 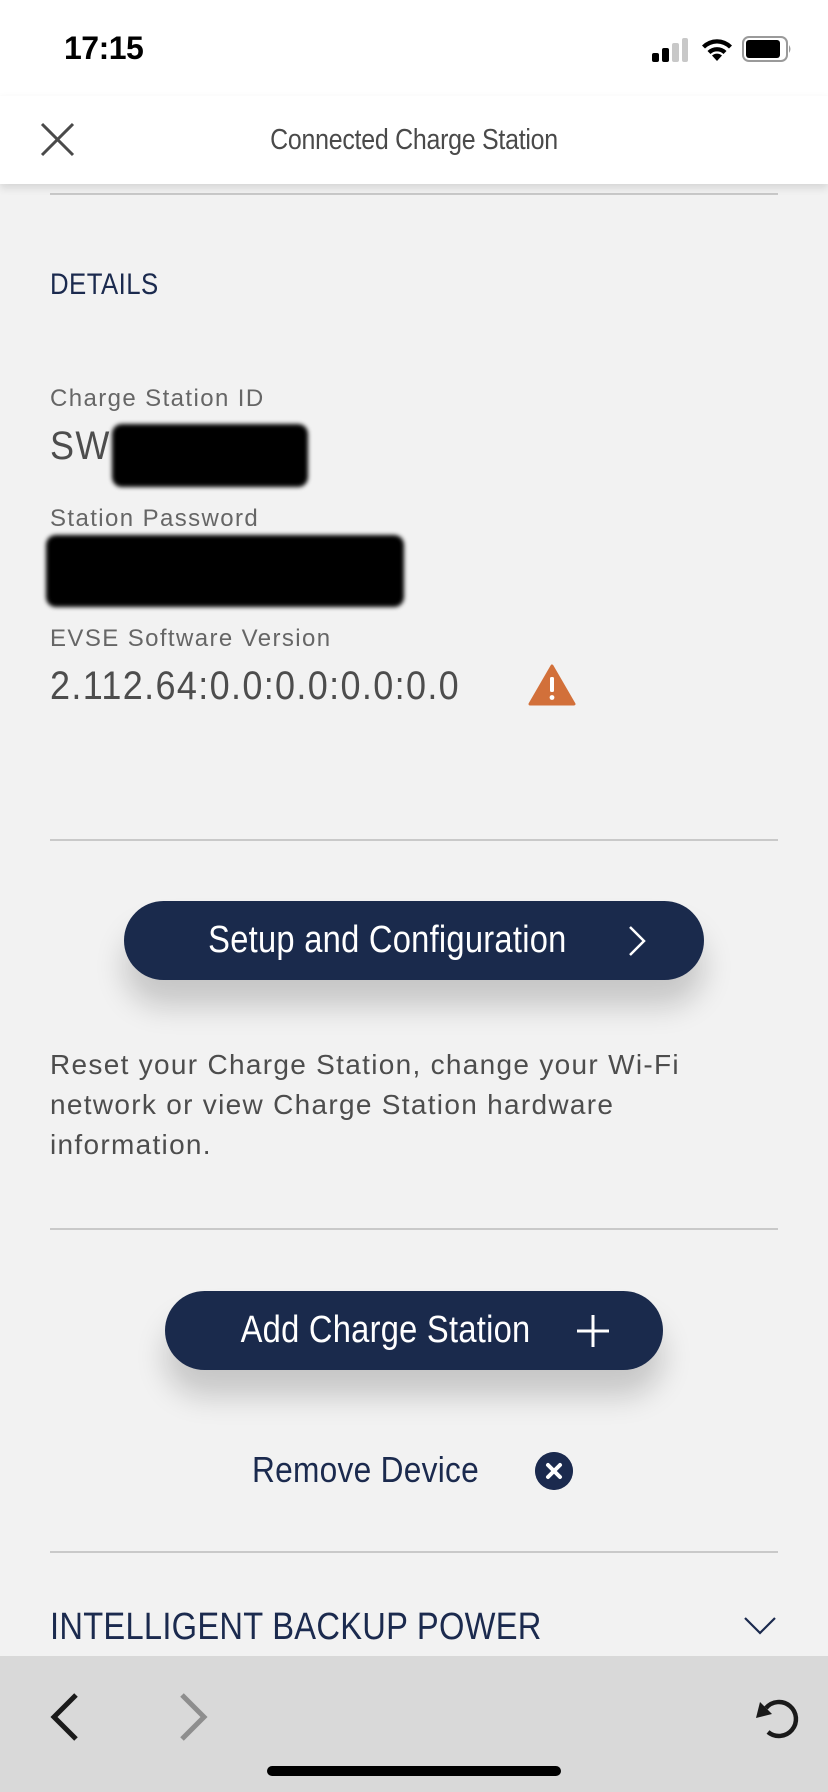 I want to click on evse-software-version-value: 2.112.64:0.0:0.0:0.0:0.0, so click(x=255, y=686).